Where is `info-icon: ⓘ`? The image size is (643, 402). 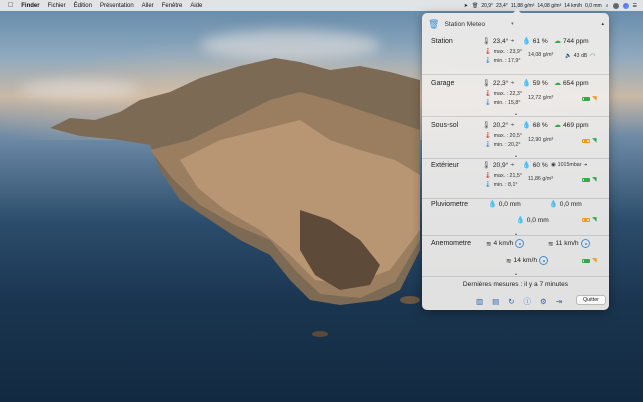 info-icon: ⓘ is located at coordinates (527, 301).